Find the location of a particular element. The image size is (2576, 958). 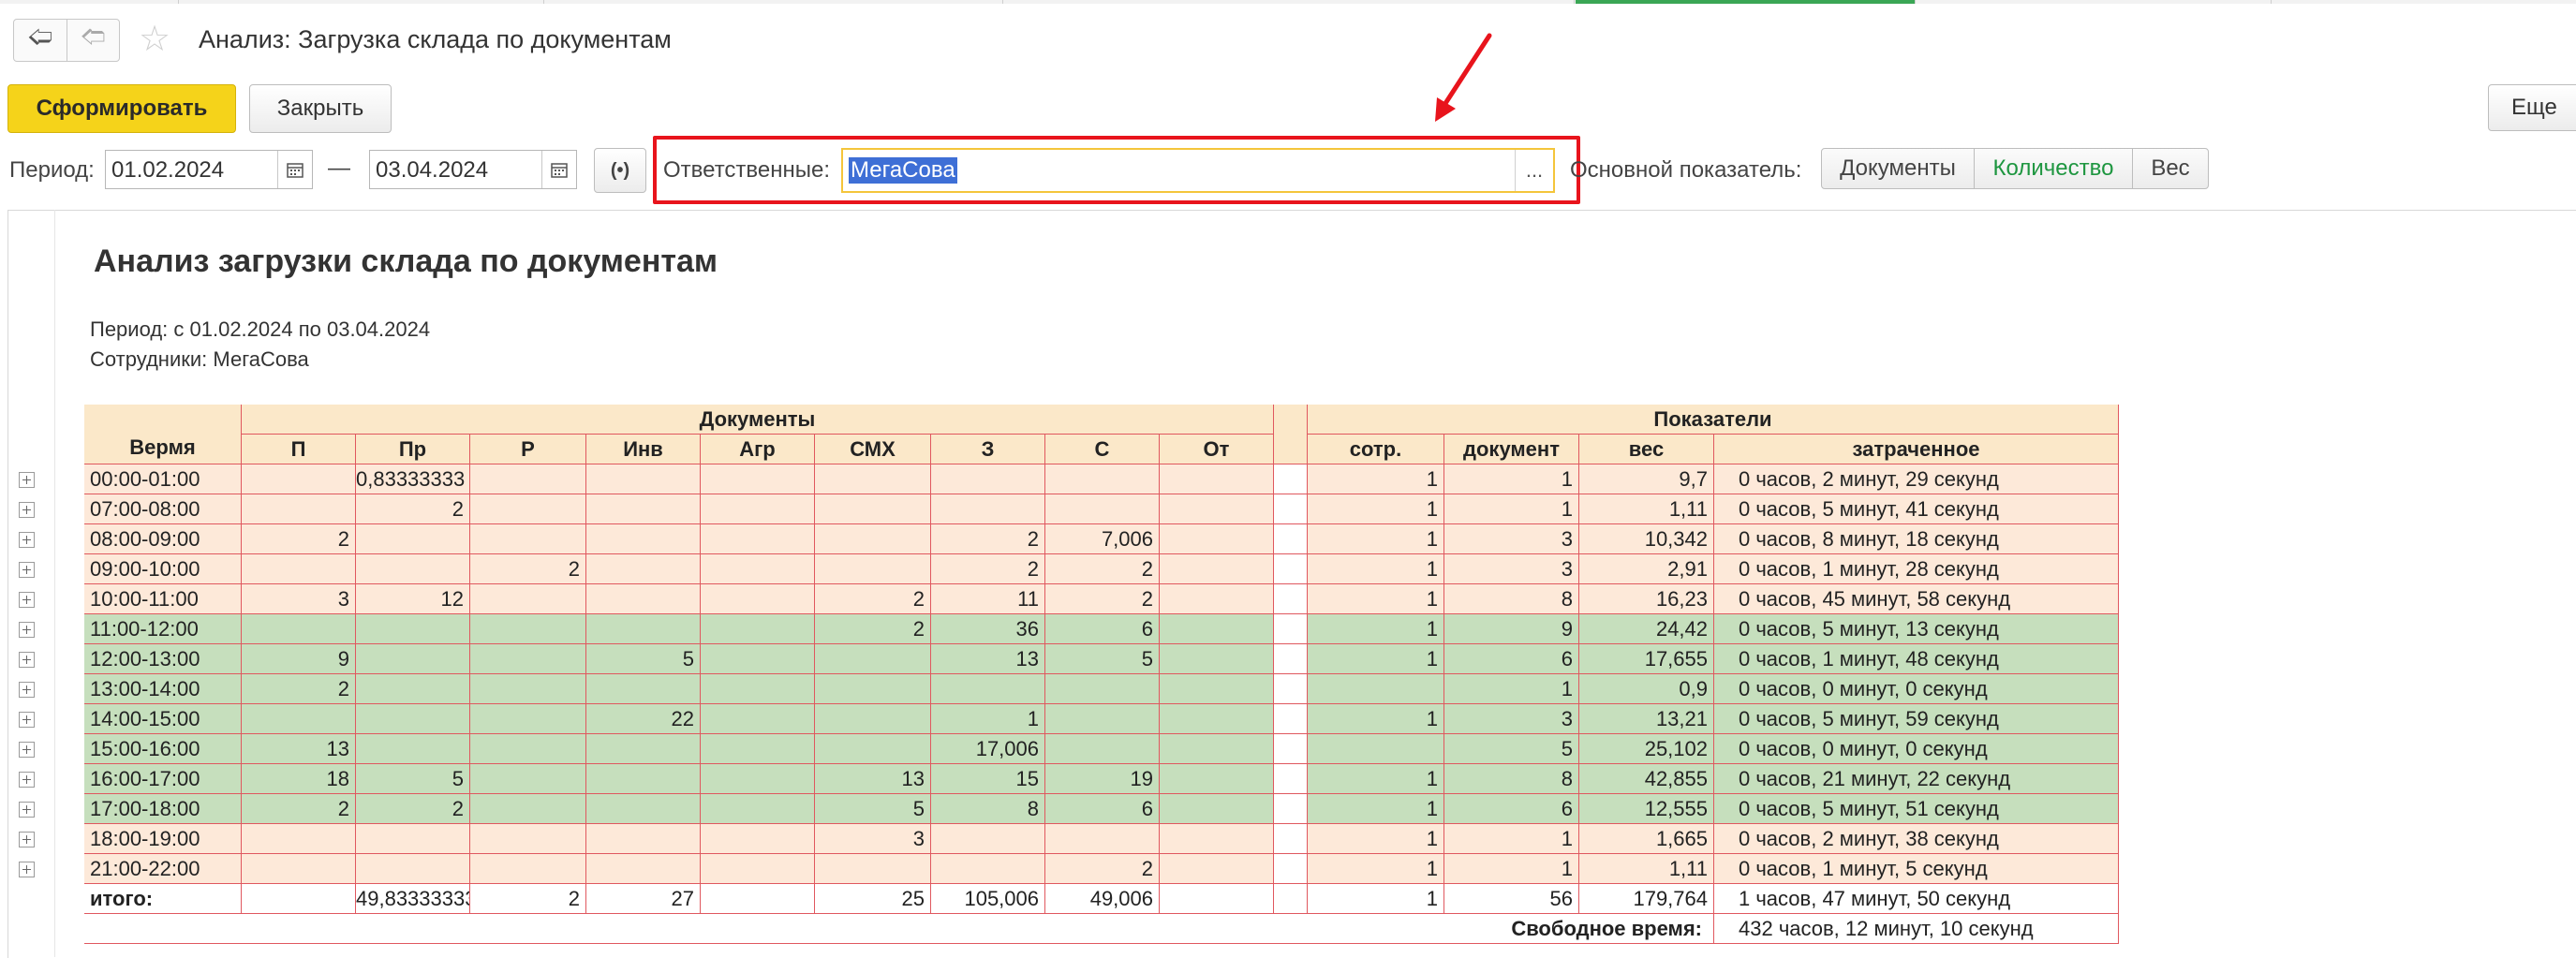

row-time: 18:00-19:00 is located at coordinates (163, 839).